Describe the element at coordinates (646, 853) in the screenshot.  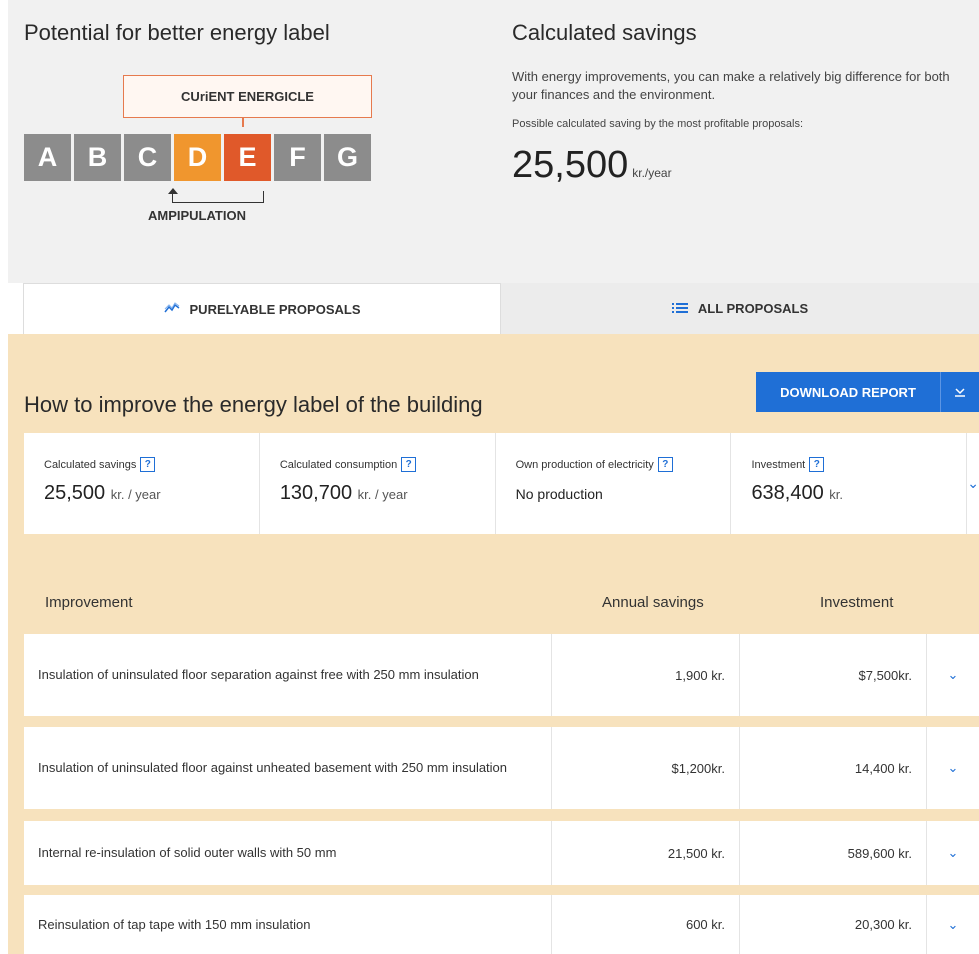
I see `row-savings: 21,500 kr.` at that location.